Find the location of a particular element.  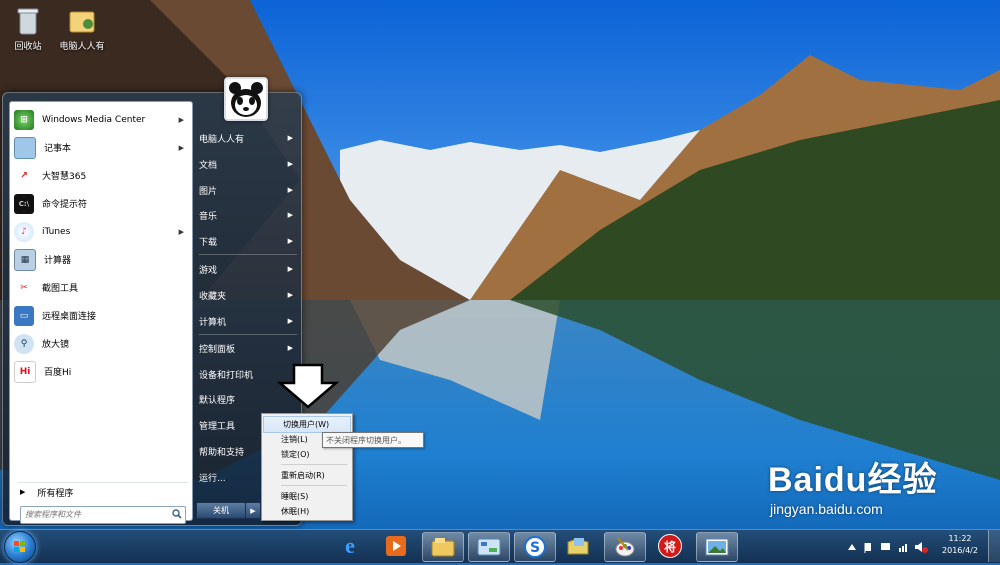

desktop-icon-label: 电脑人人有 is located at coordinates (82, 47).